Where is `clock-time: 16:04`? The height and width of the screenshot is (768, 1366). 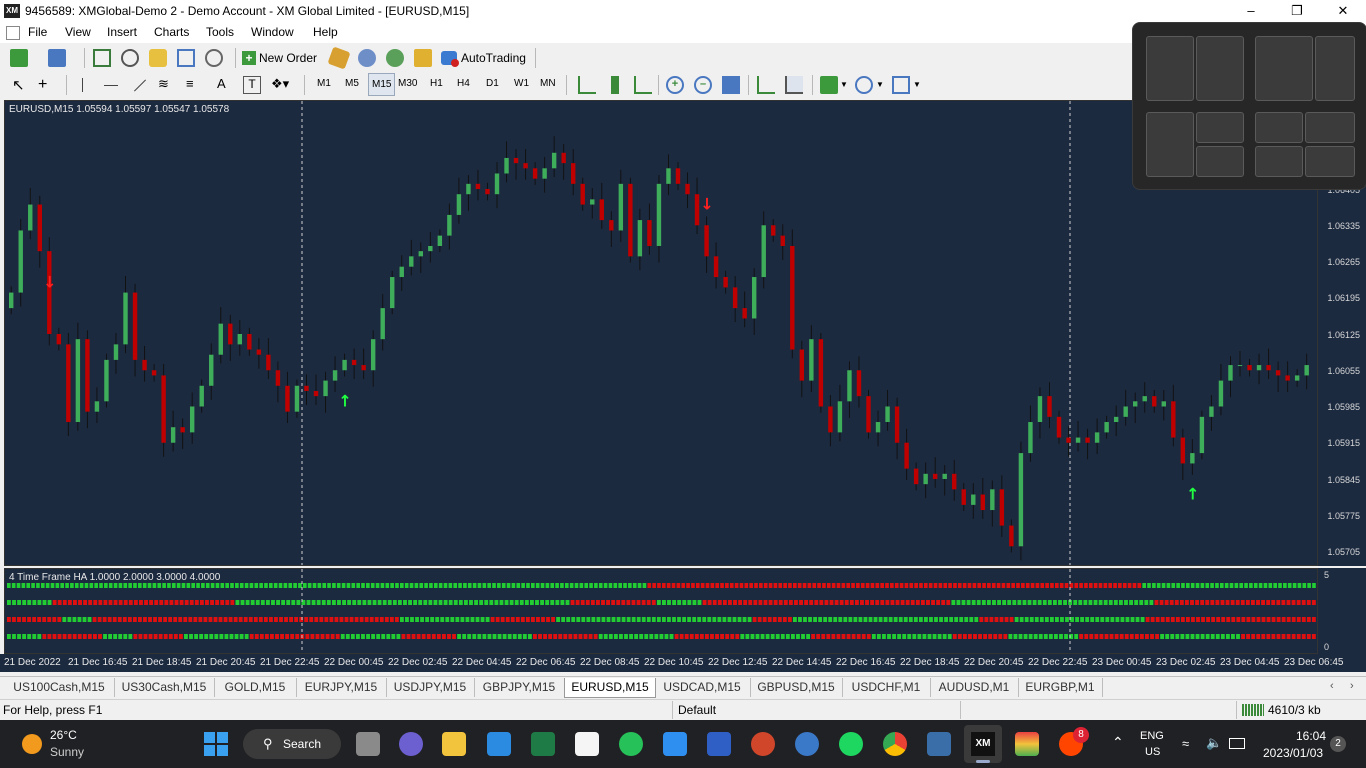
clock-time: 16:04 is located at coordinates (1311, 736).